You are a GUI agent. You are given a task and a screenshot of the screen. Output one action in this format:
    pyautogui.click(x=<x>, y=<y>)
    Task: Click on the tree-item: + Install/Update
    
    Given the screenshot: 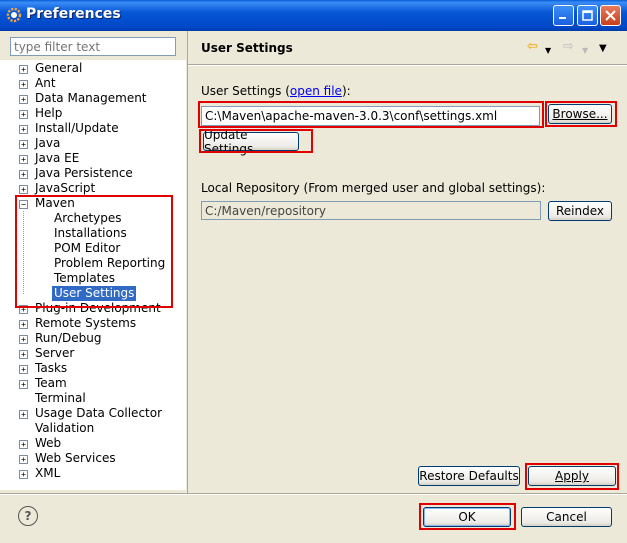 What is the action you would take?
    pyautogui.click(x=93, y=128)
    